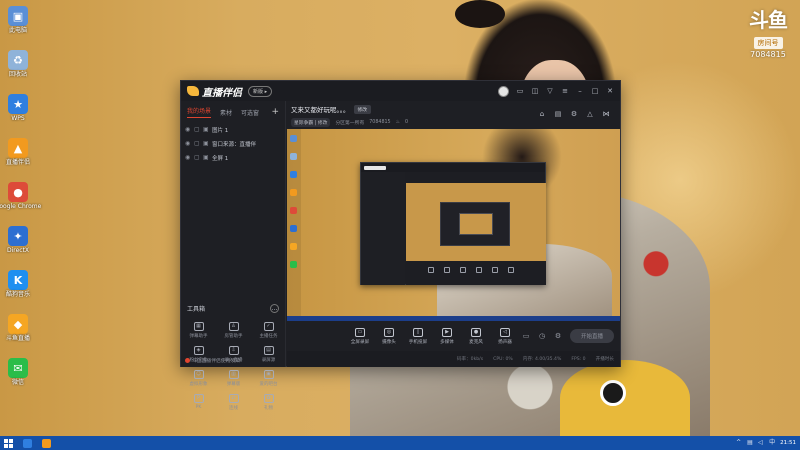  What do you see at coordinates (18, 192) in the screenshot?
I see `chrome-icon: ●` at bounding box center [18, 192].